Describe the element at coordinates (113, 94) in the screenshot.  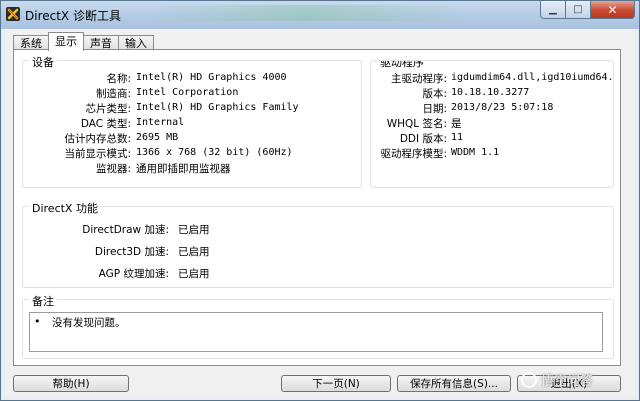
I see `device-manufacturer-label: 制造商:` at that location.